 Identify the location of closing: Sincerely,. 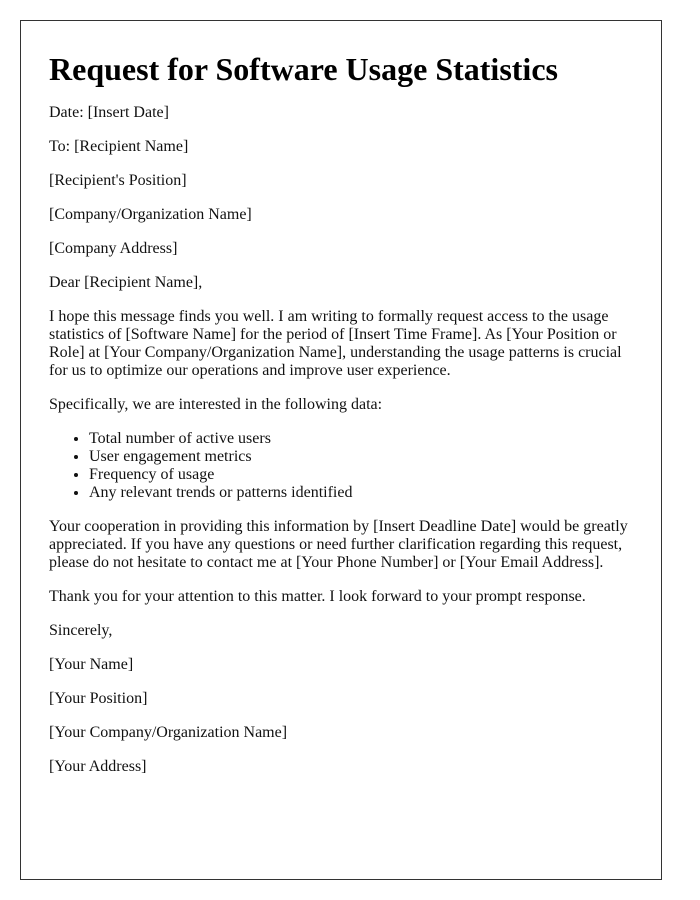
(81, 630).